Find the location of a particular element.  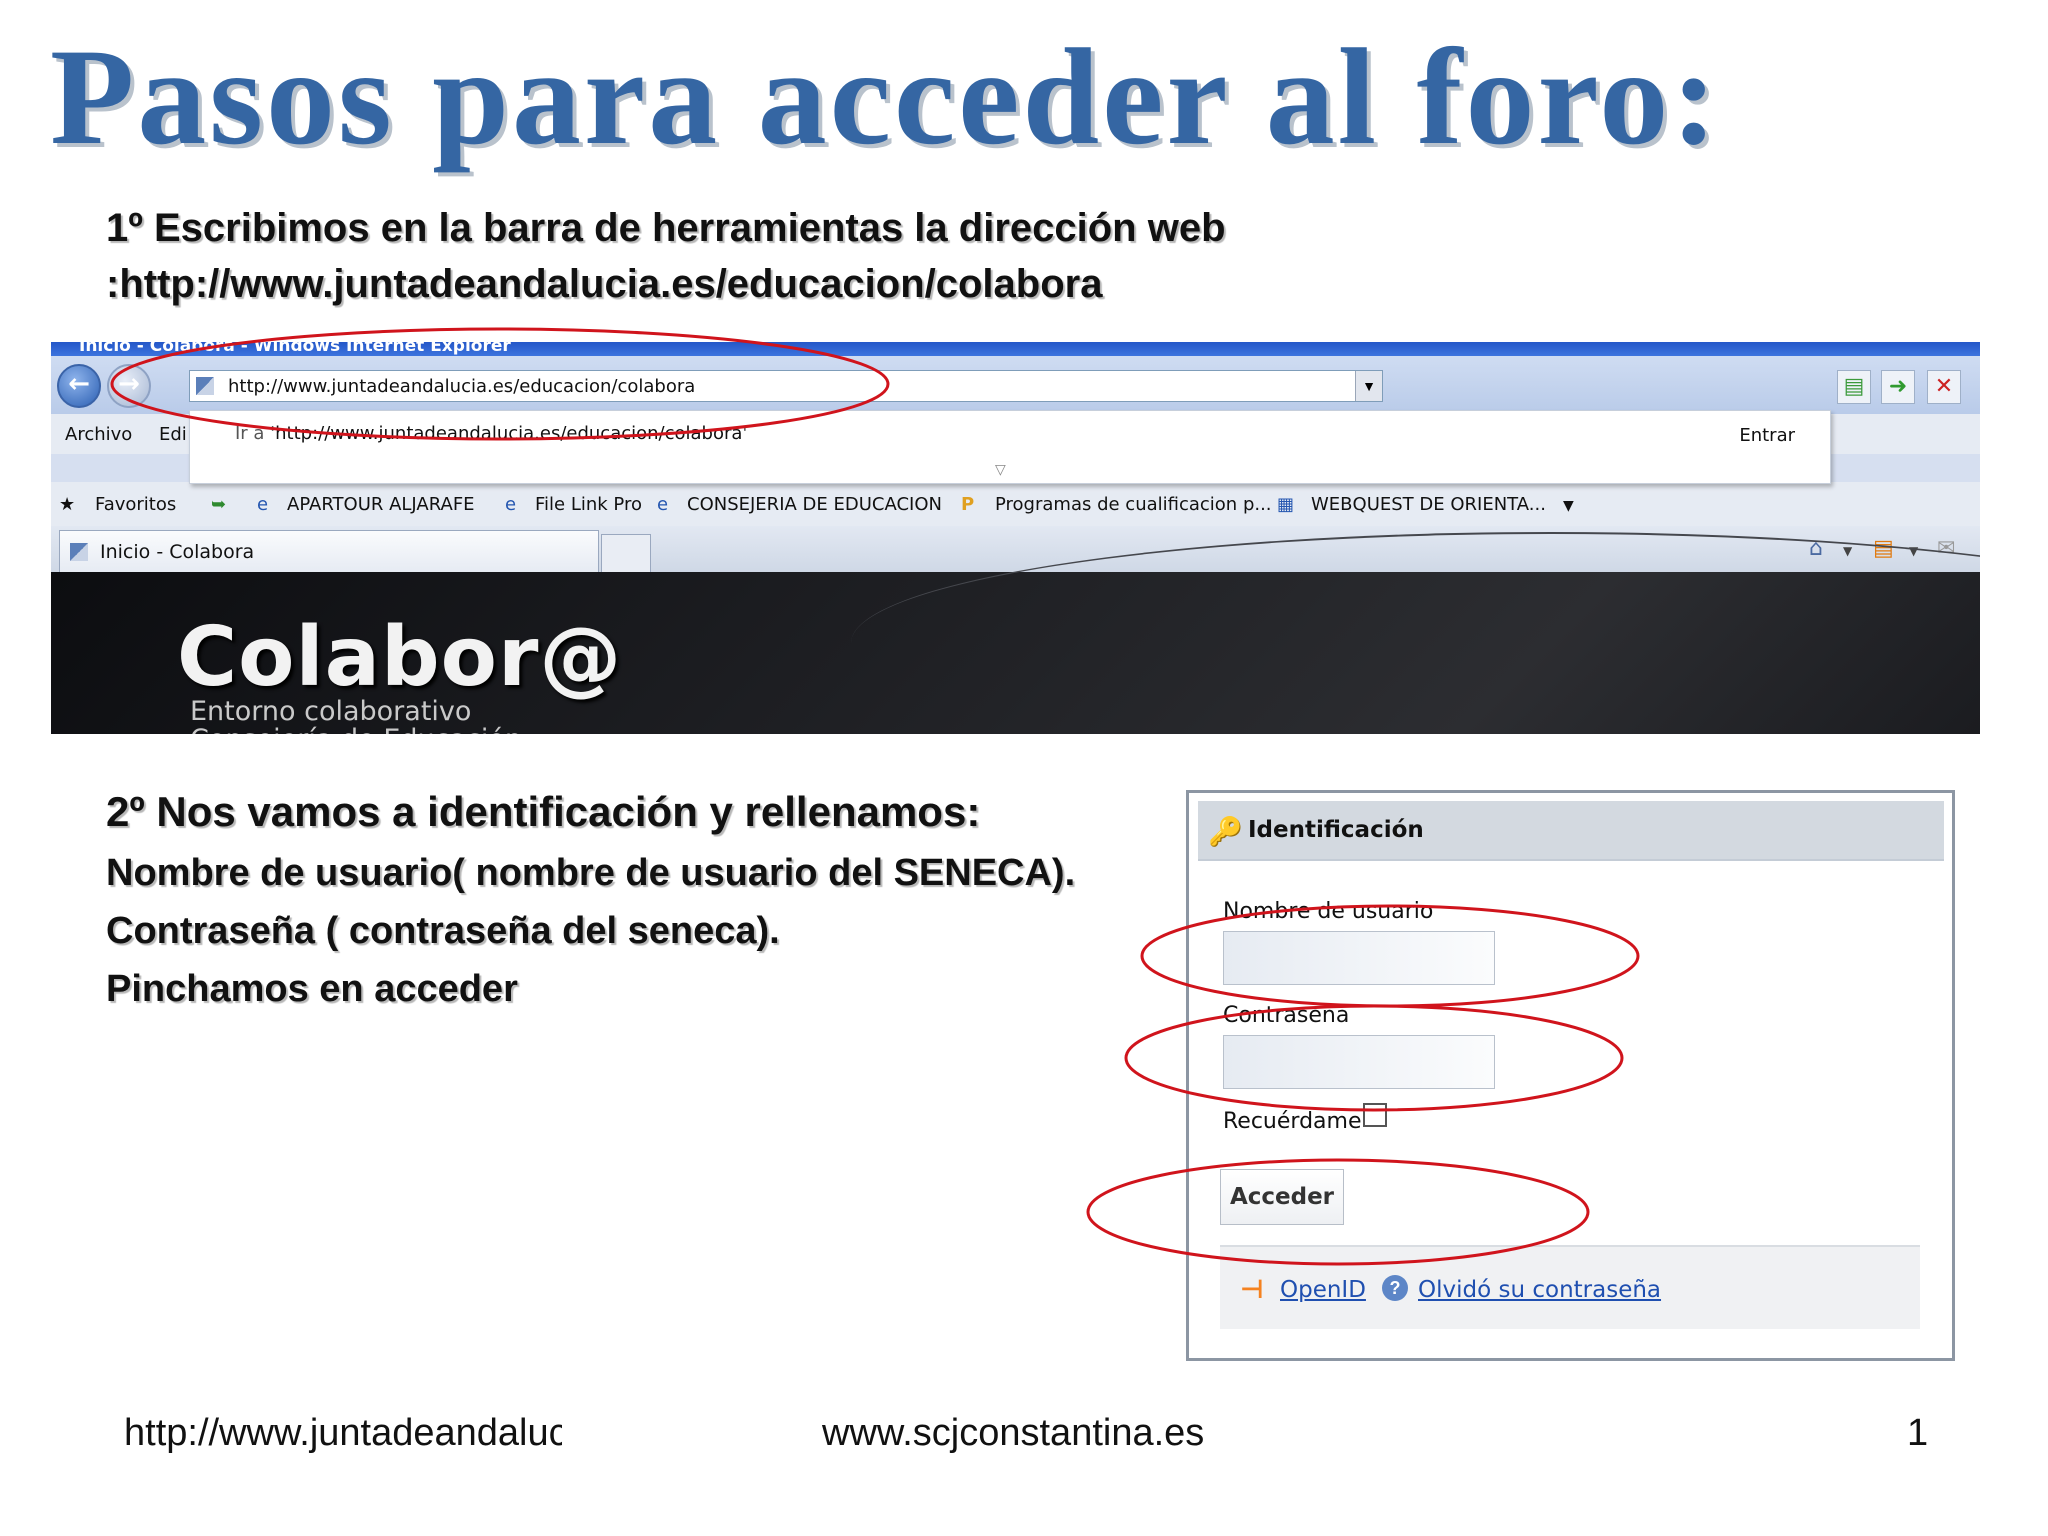

page-number: 1 is located at coordinates (1918, 1433).